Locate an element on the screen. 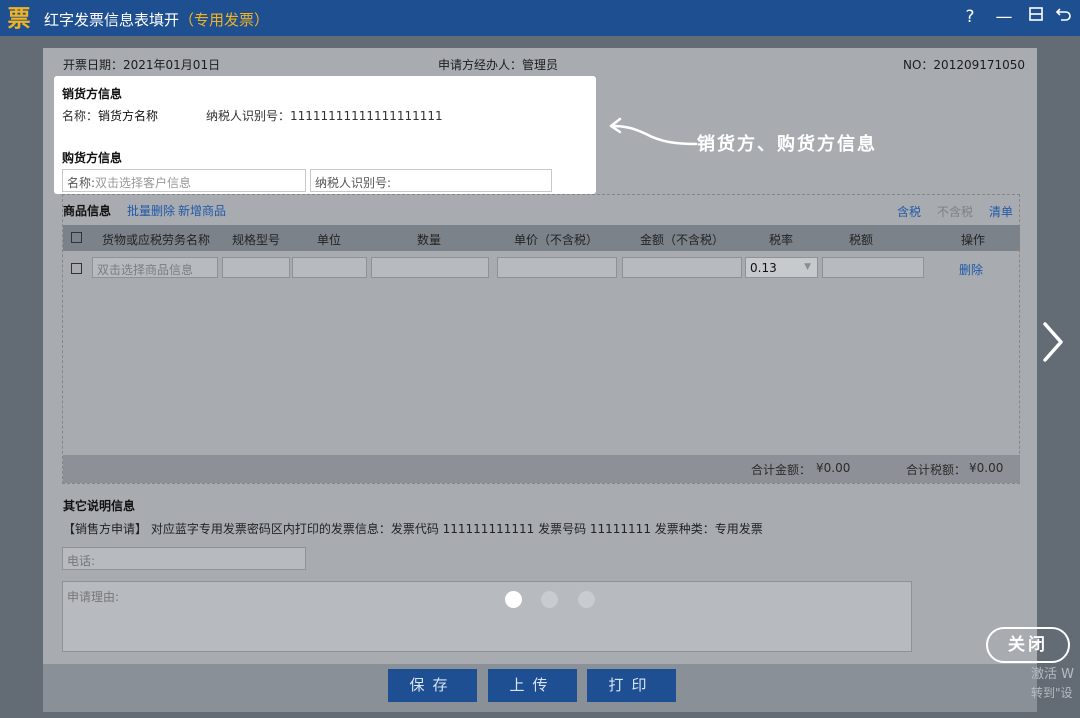 The height and width of the screenshot is (718, 1080). window-title-accent: （专用发票） is located at coordinates (224, 20).